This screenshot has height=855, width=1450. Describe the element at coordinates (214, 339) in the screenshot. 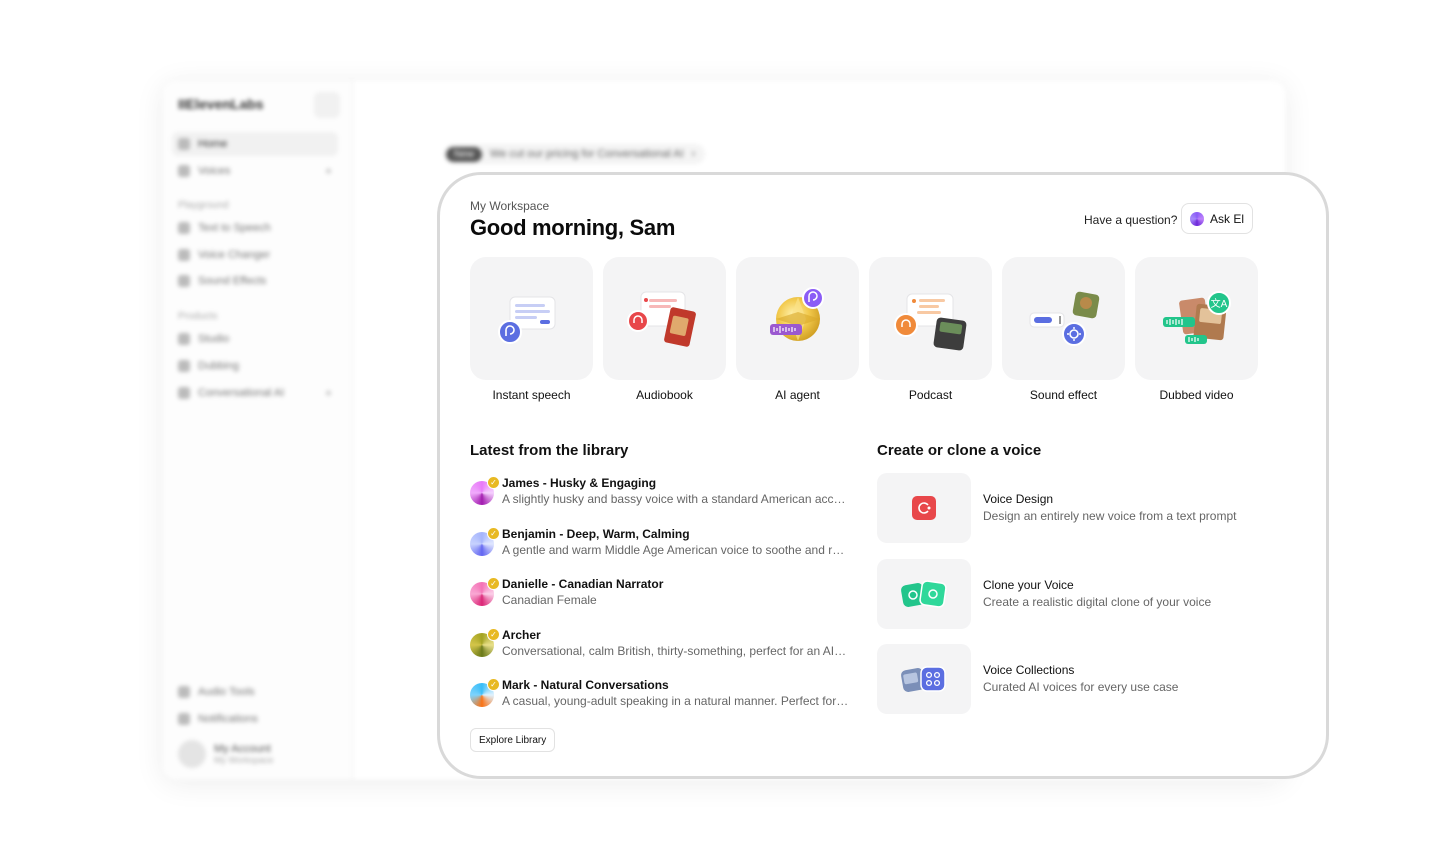

I see `sidebar-item-label: Studio` at that location.